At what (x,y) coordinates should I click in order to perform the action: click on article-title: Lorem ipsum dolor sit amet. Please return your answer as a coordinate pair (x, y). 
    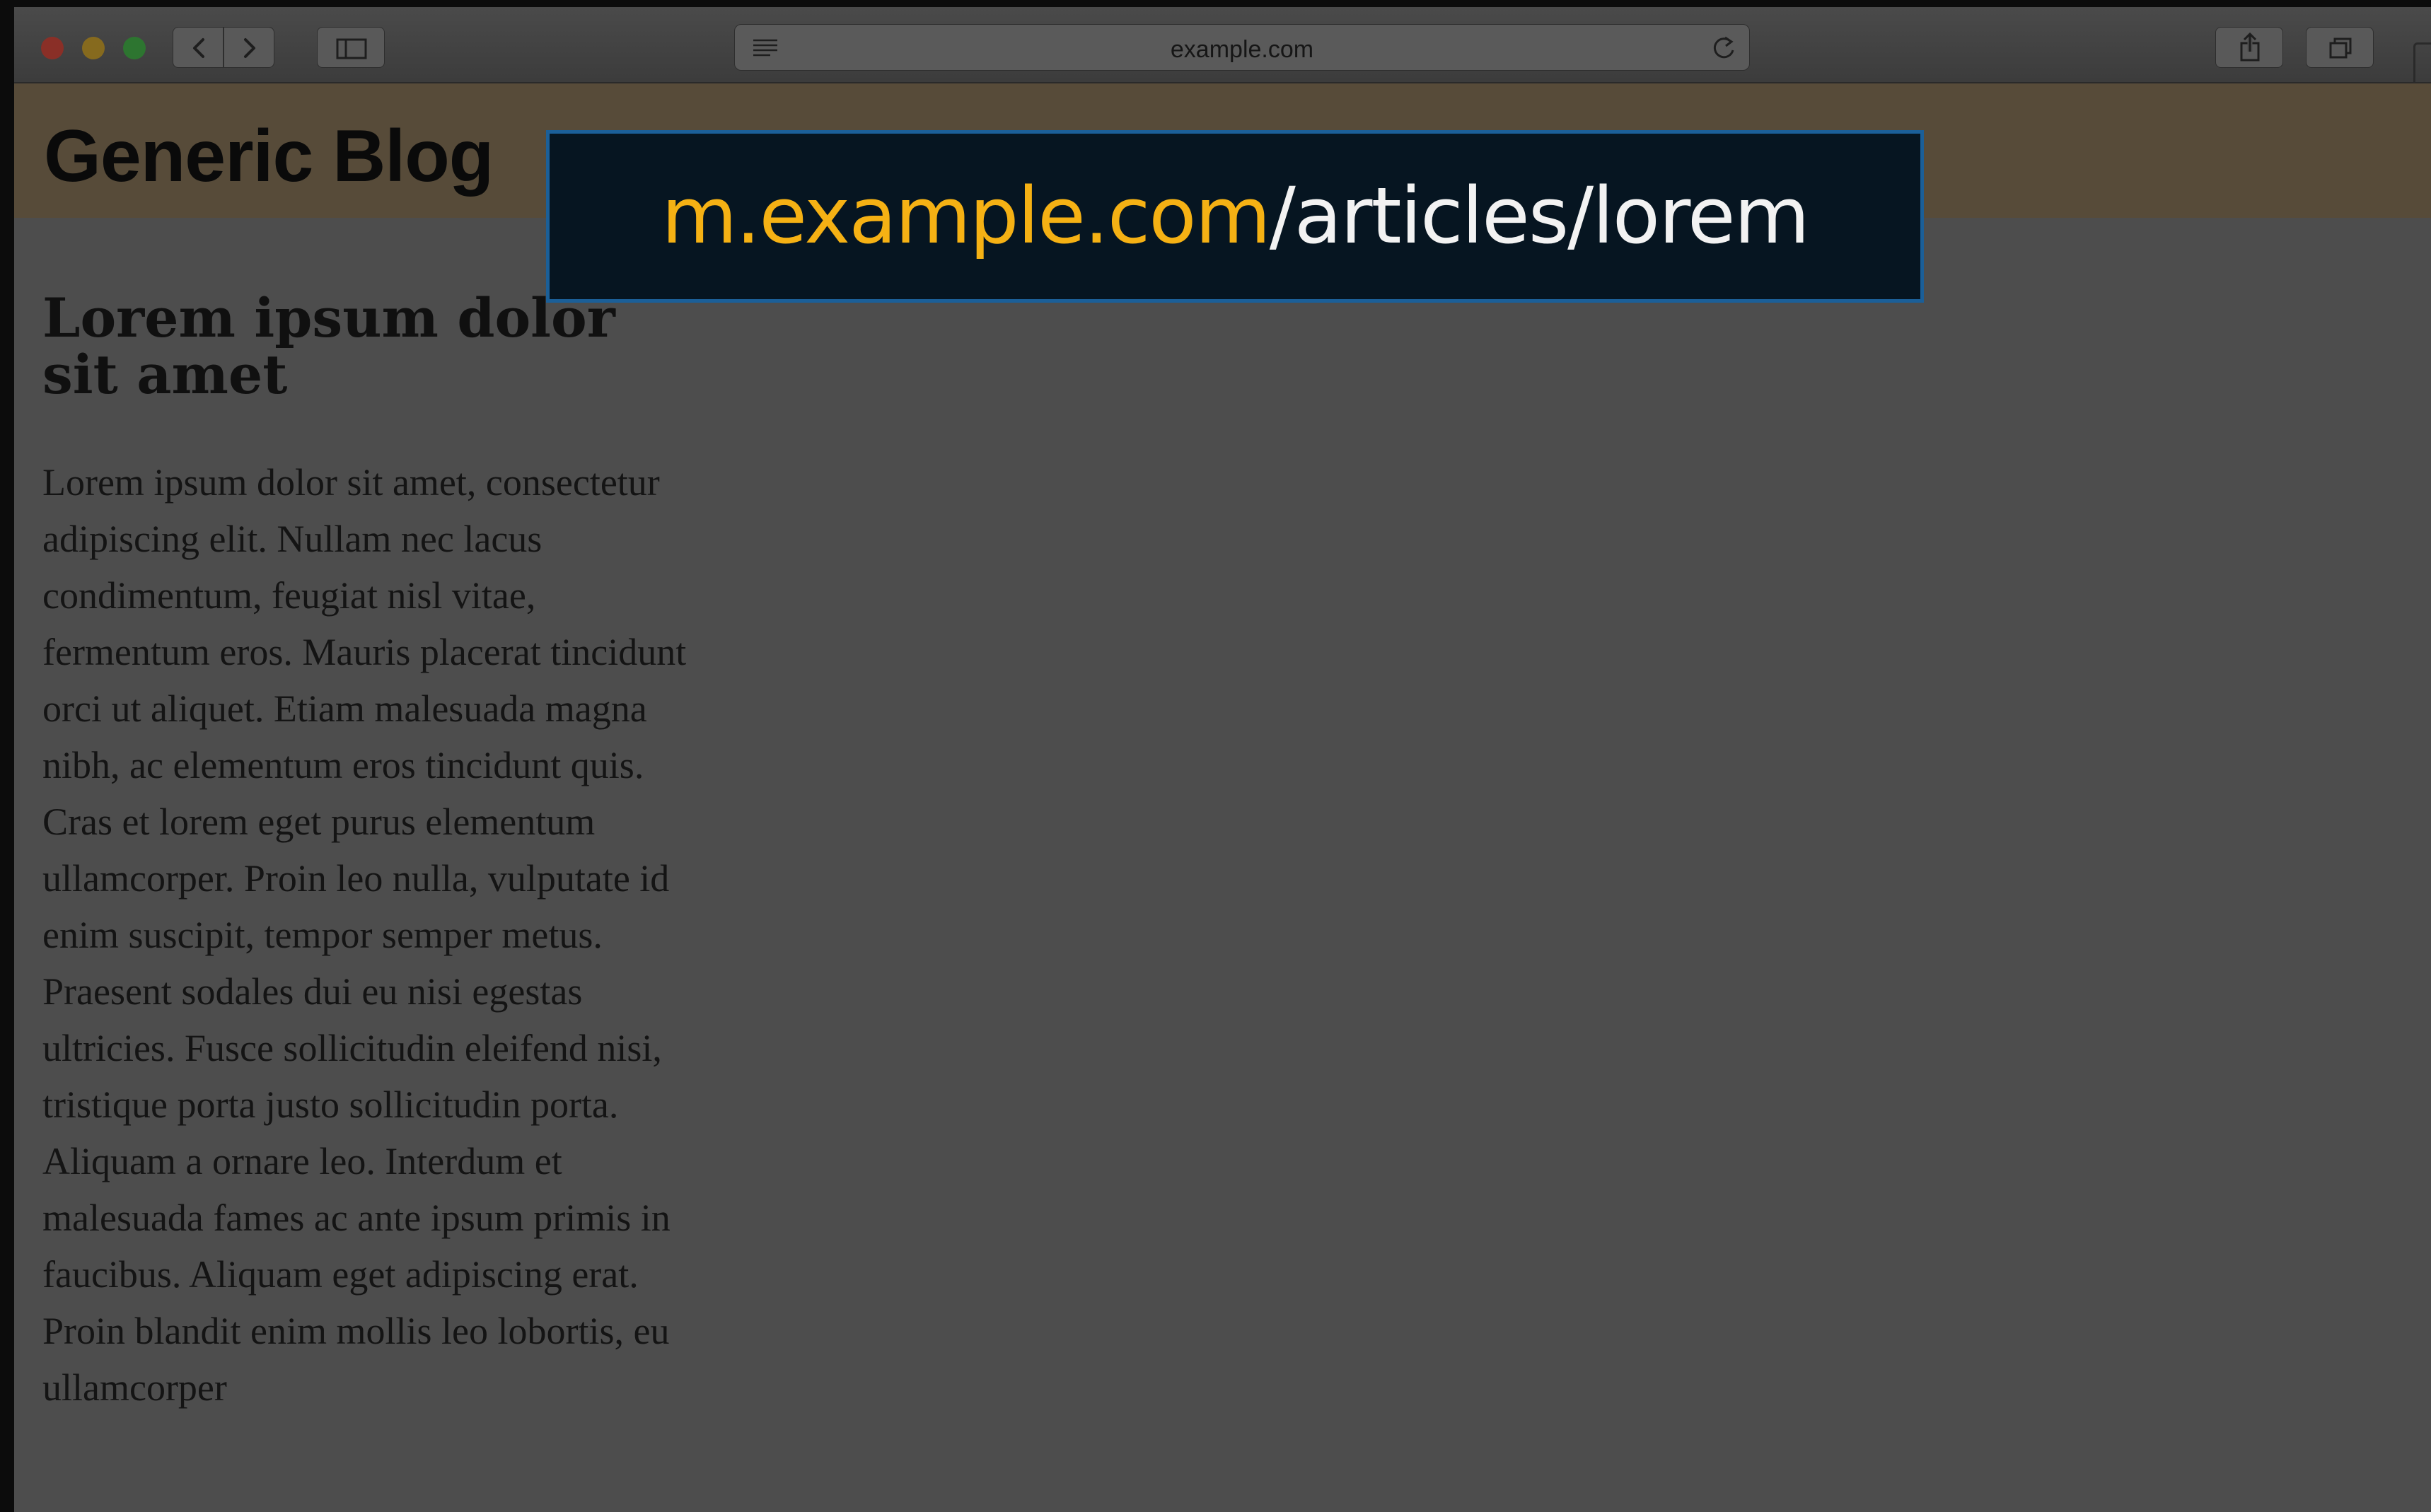
    Looking at the image, I should click on (328, 346).